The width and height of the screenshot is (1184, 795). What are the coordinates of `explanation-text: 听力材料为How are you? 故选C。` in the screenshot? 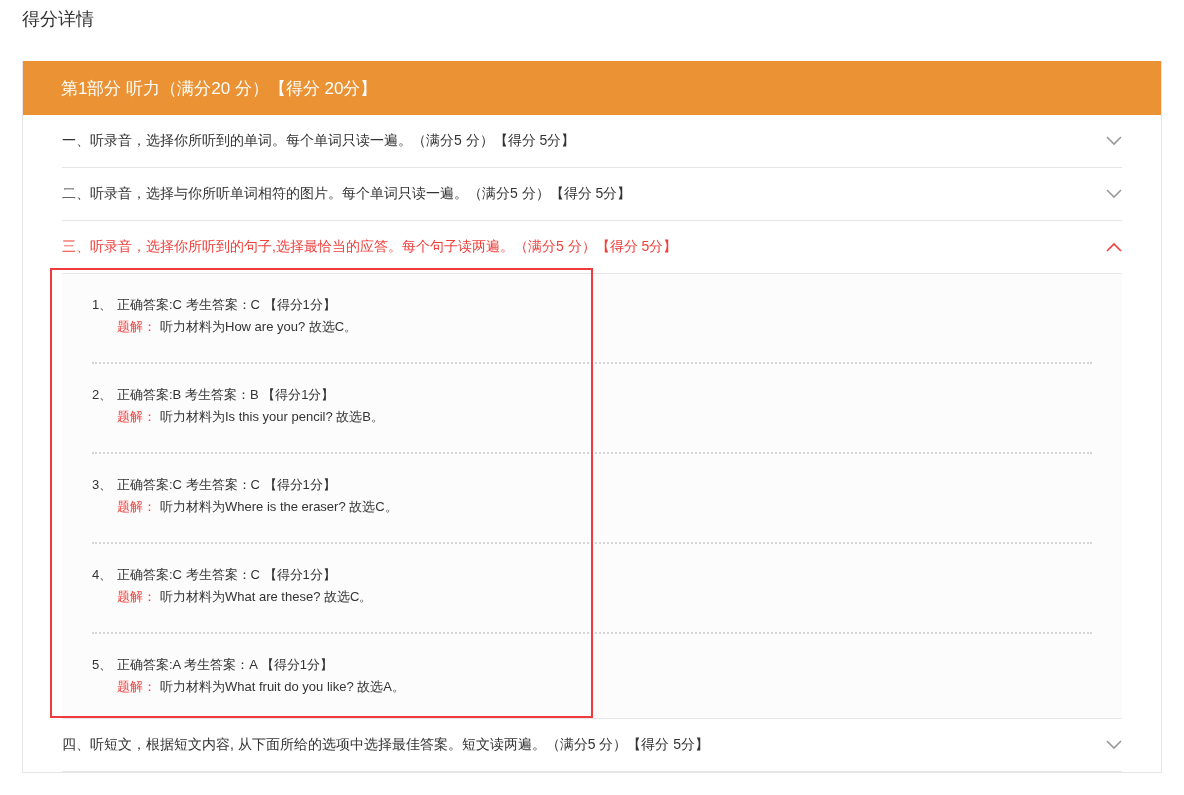 It's located at (259, 327).